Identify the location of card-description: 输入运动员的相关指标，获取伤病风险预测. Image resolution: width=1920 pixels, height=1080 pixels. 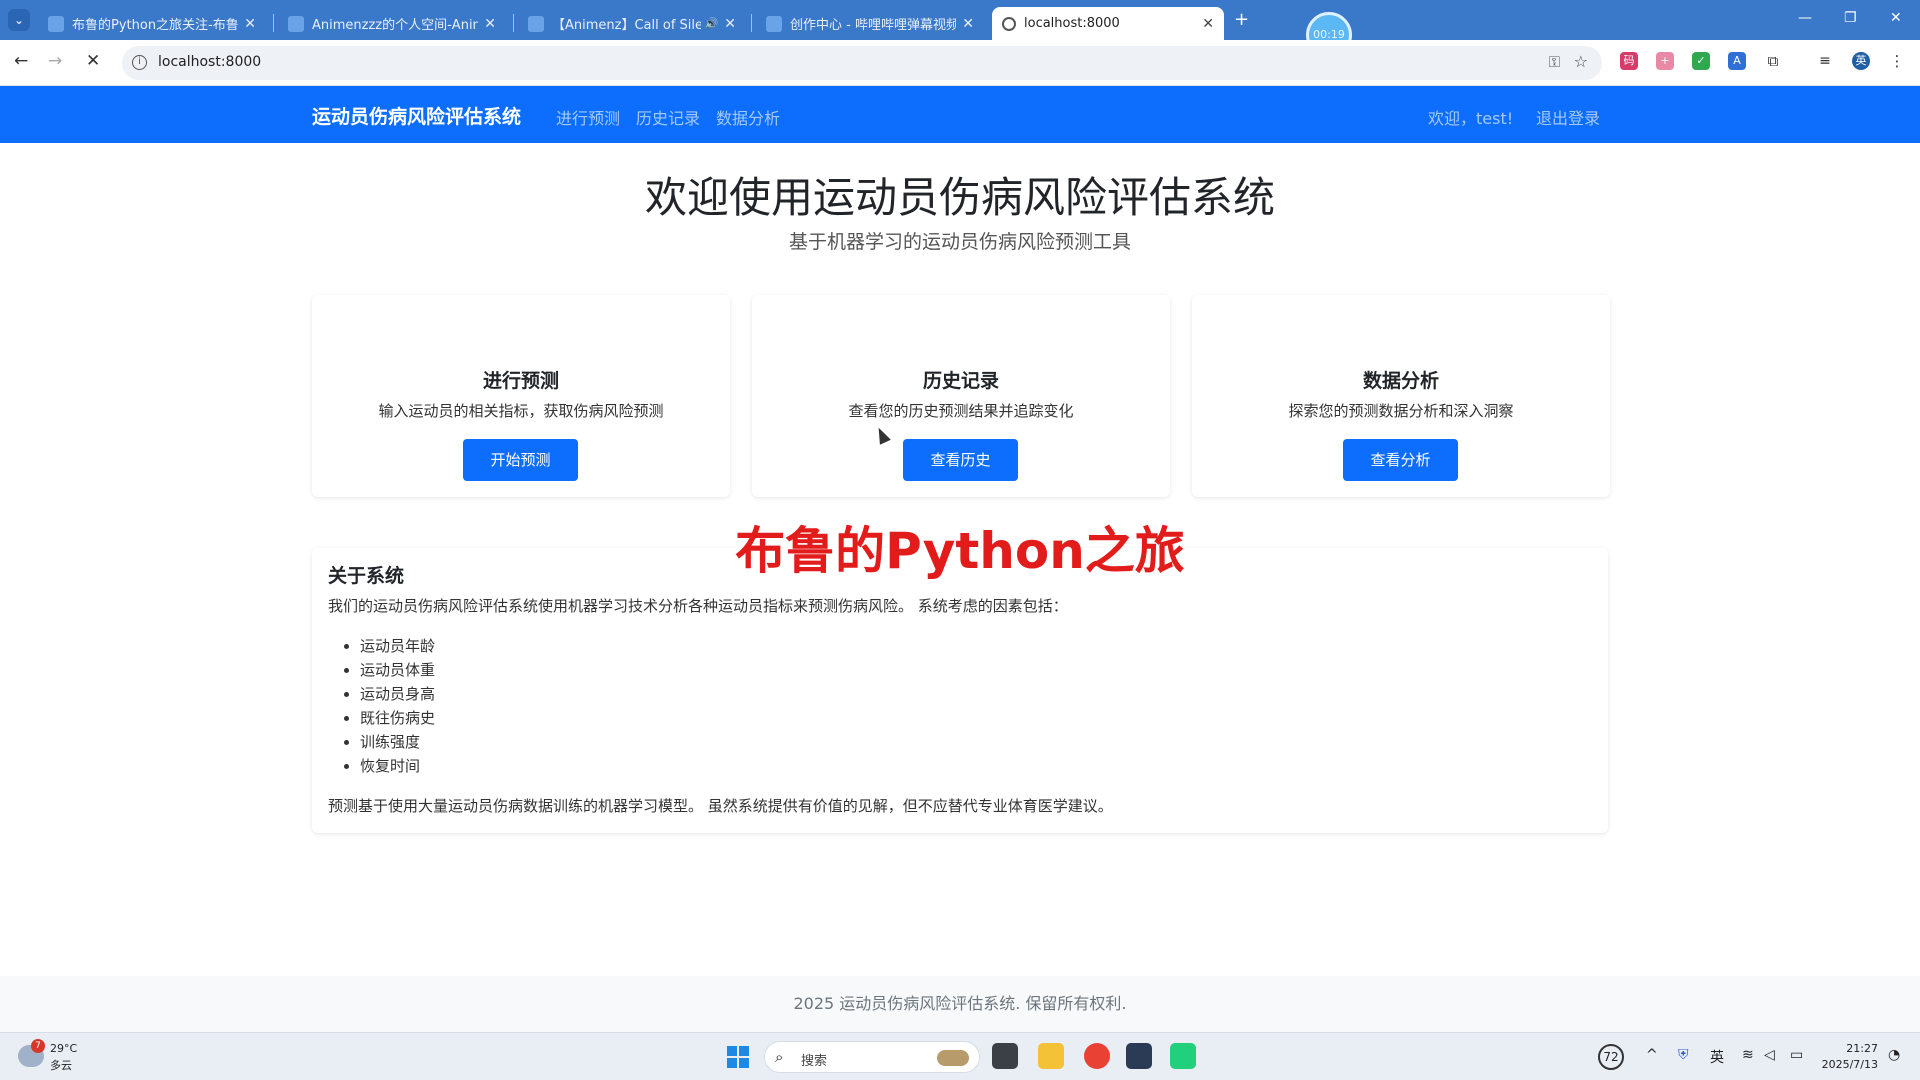
(521, 411).